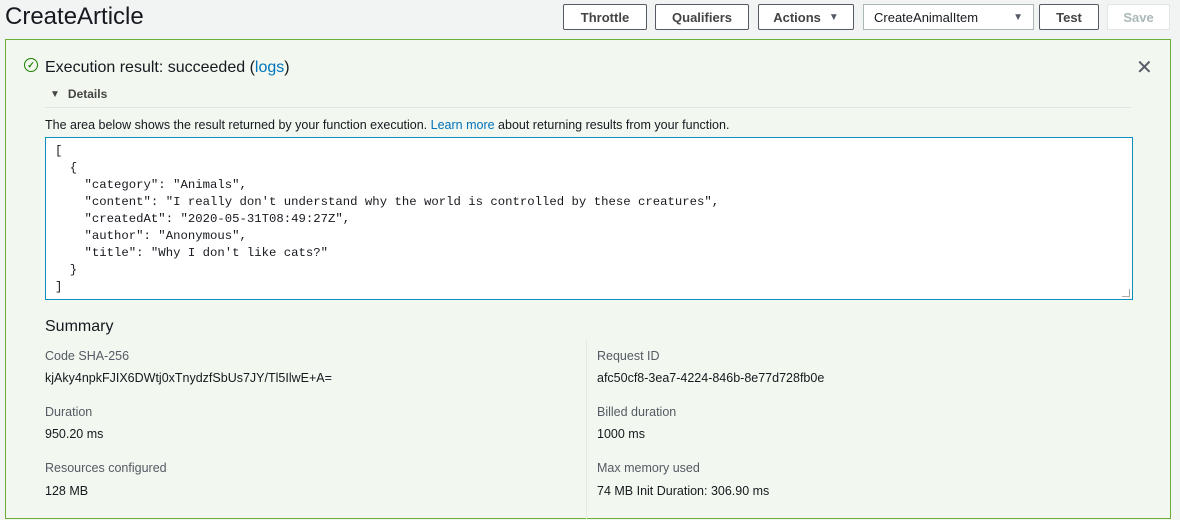 The width and height of the screenshot is (1180, 520). I want to click on max-memory-value: 74 MB Init Duration: 306.90 ms, so click(683, 491).